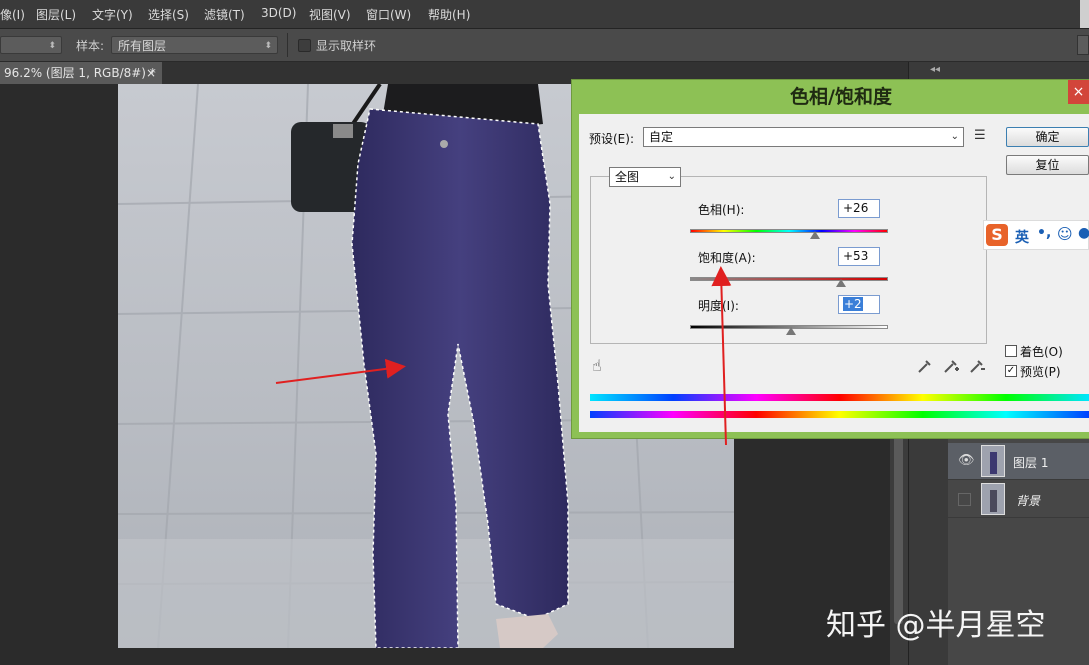  Describe the element at coordinates (1028, 501) in the screenshot. I see `layer-name: 背景` at that location.